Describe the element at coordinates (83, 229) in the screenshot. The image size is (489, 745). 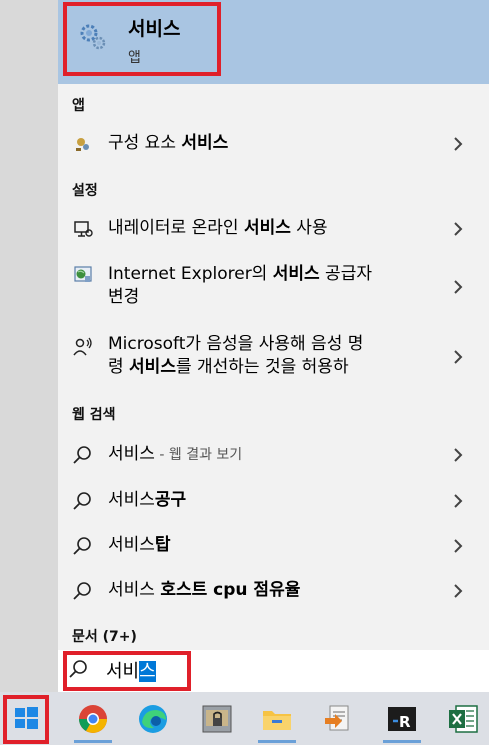
I see `narrator-icon` at that location.